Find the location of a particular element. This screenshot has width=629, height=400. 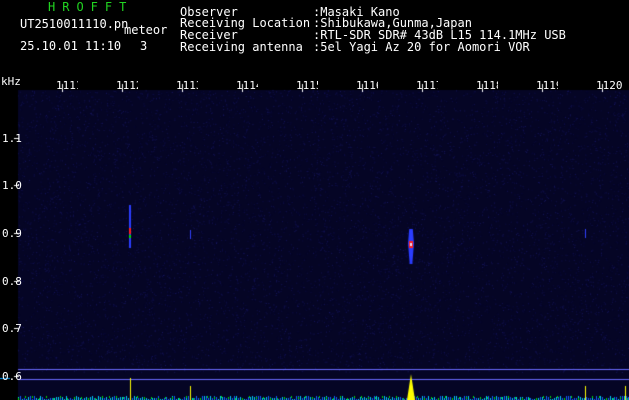

x-tick-label: 1117 is located at coordinates (427, 85).